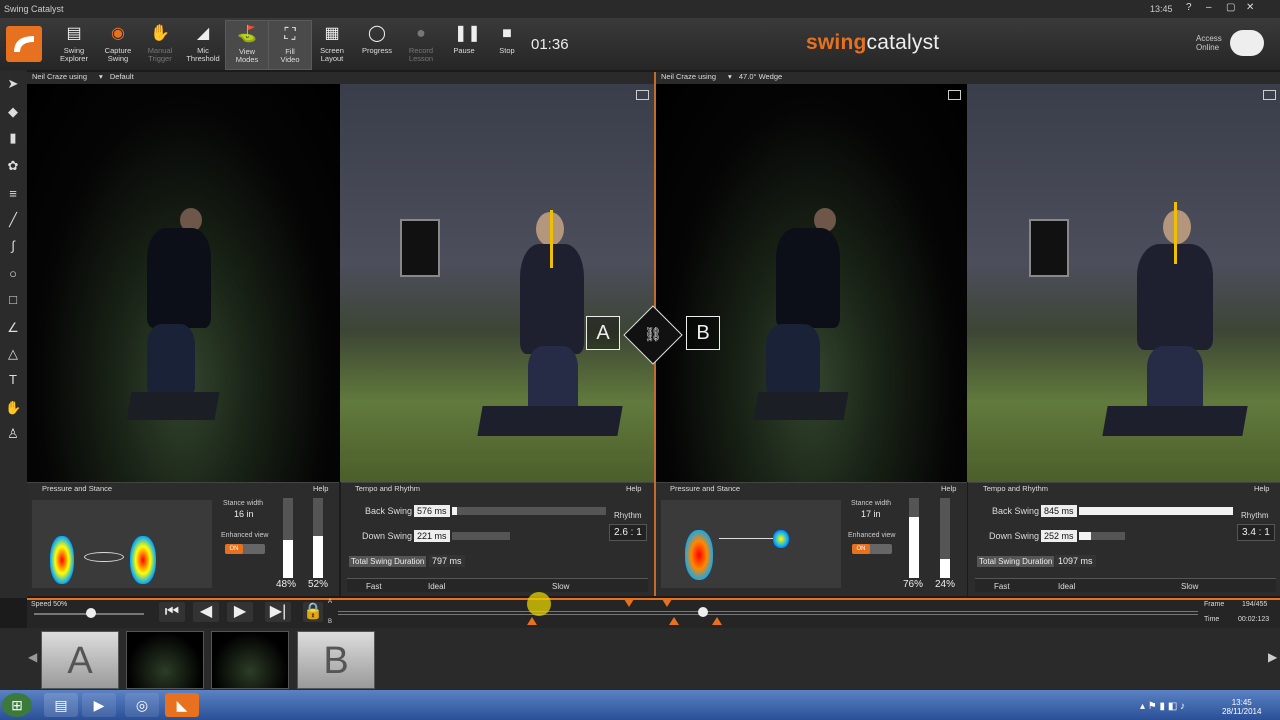 Image resolution: width=1280 pixels, height=720 pixels. I want to click on triangle-icon: △, so click(13, 354).